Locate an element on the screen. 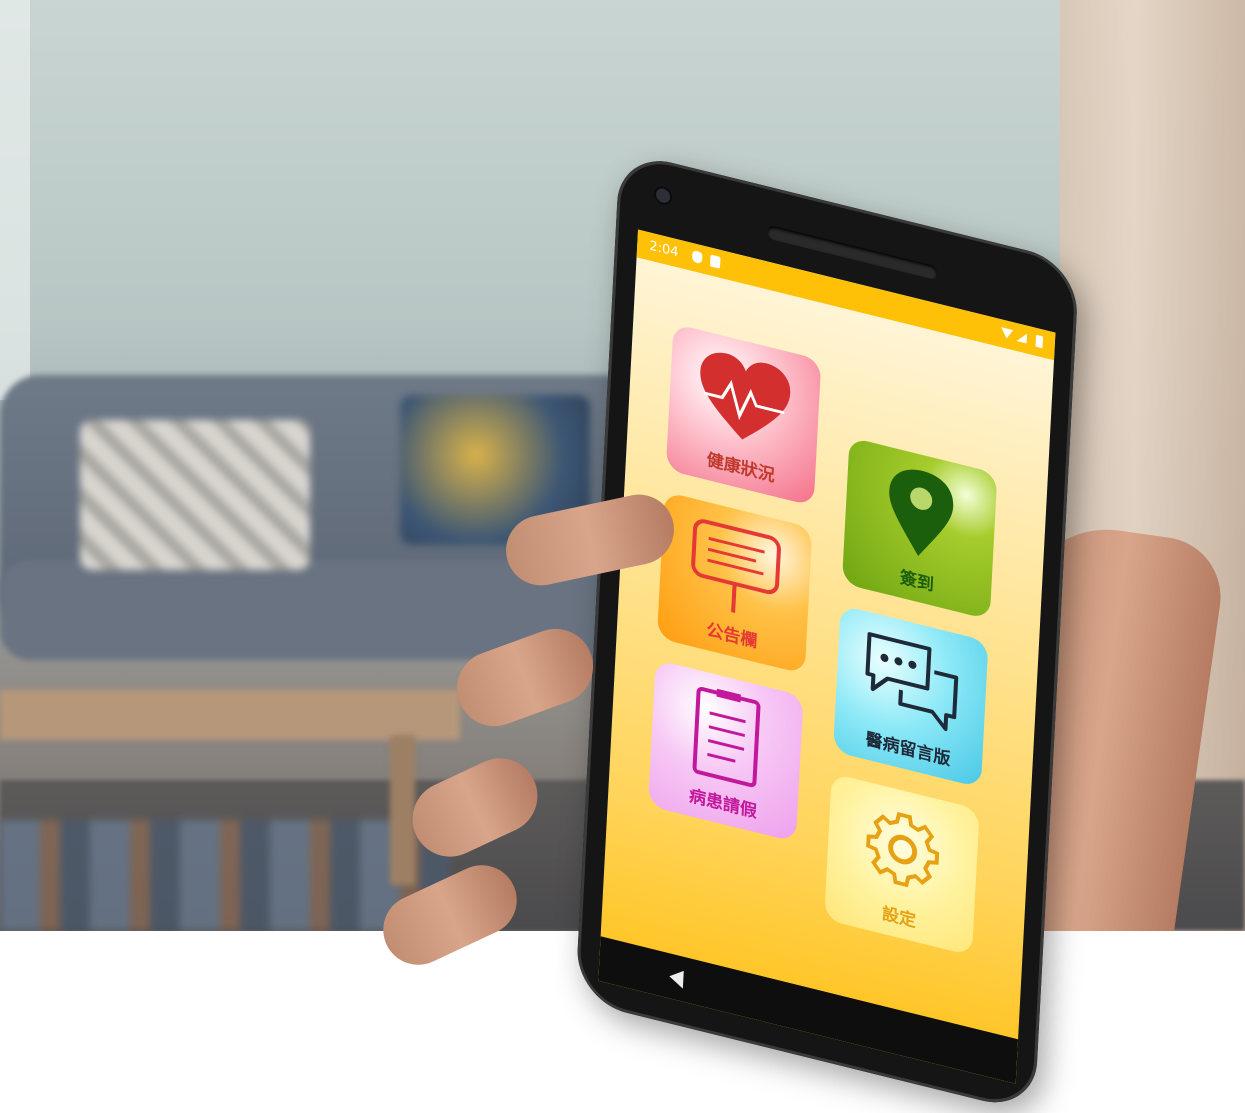  tile-check-in: 簽到 is located at coordinates (919, 528).